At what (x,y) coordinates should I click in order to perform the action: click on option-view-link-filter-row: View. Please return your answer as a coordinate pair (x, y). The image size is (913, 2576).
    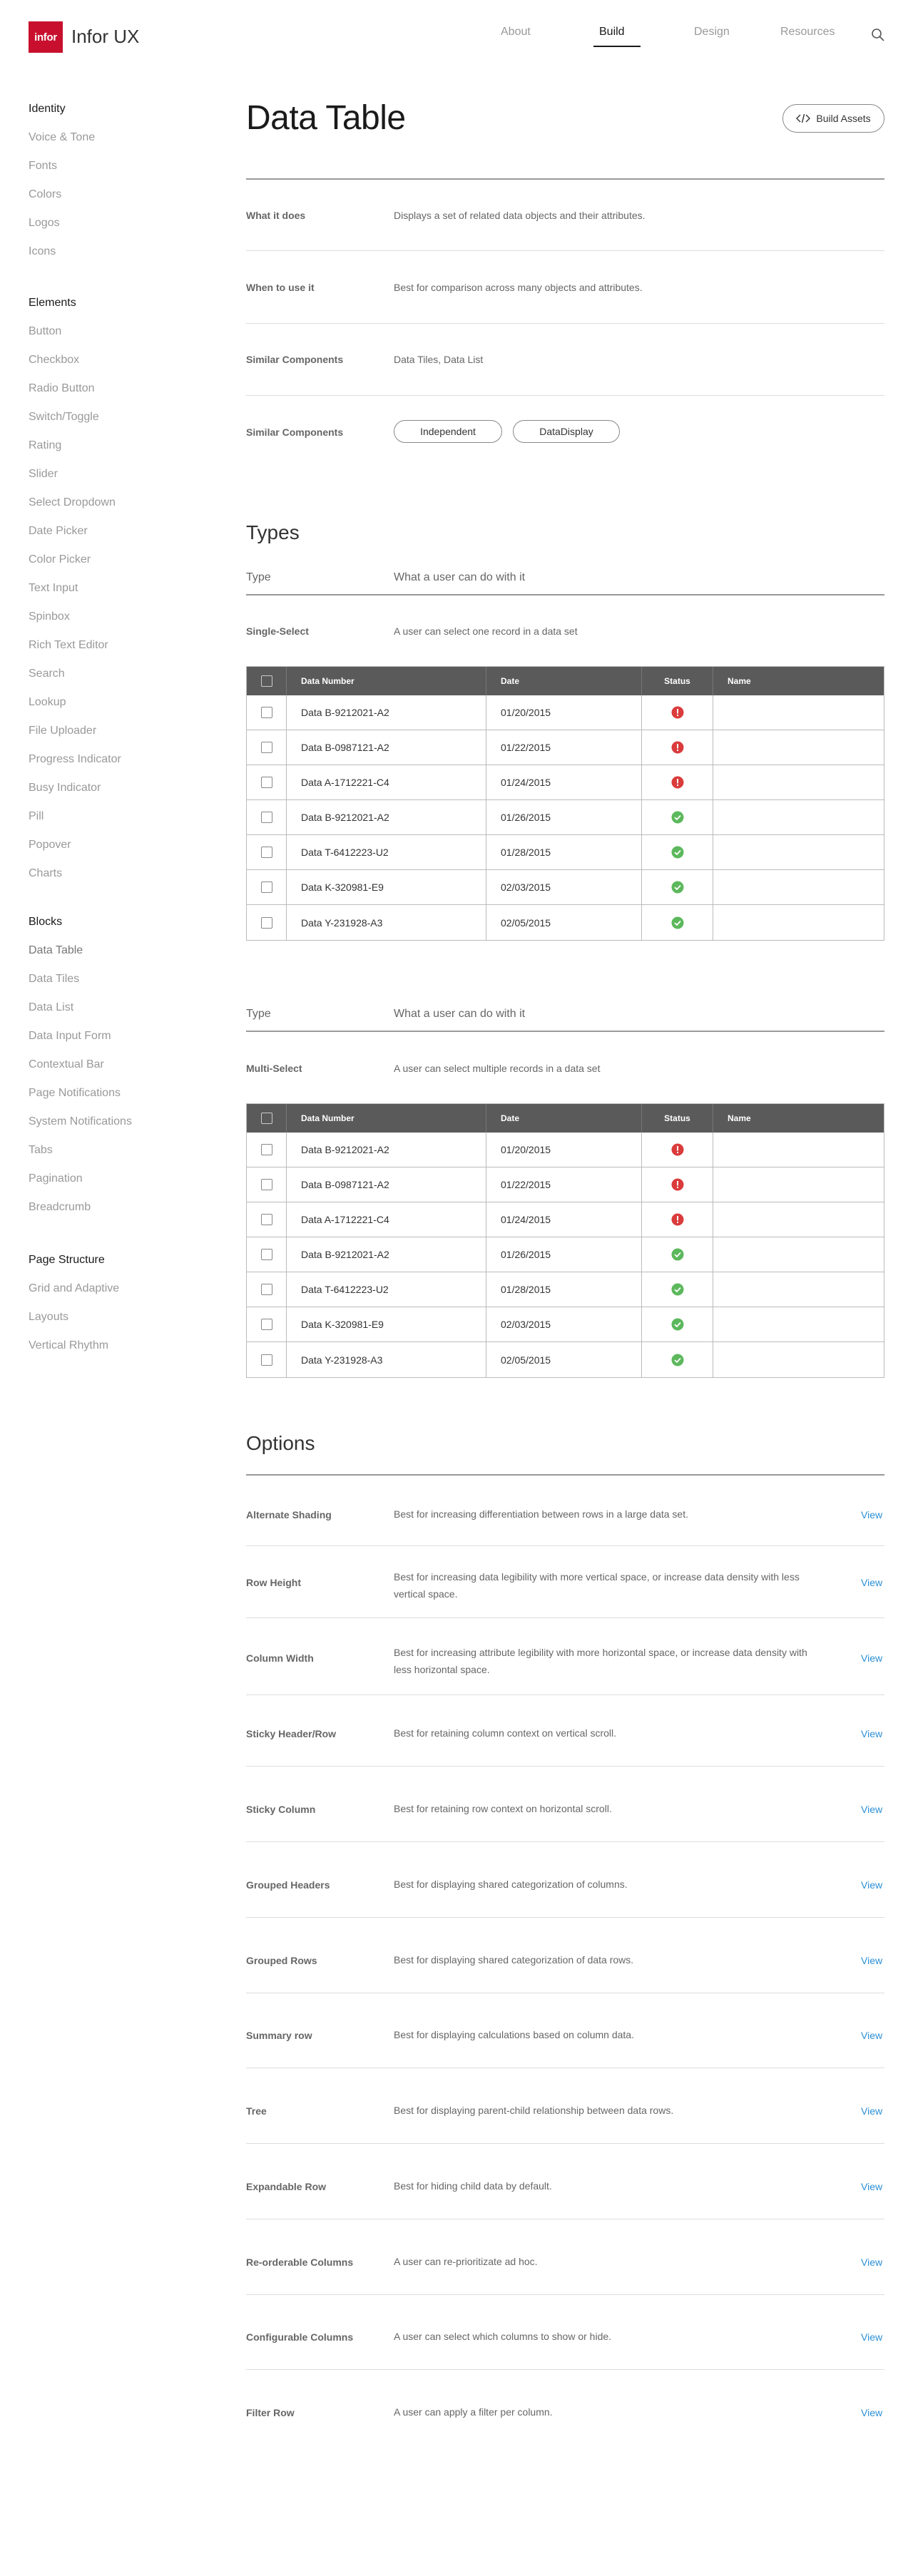
    Looking at the image, I should click on (871, 2413).